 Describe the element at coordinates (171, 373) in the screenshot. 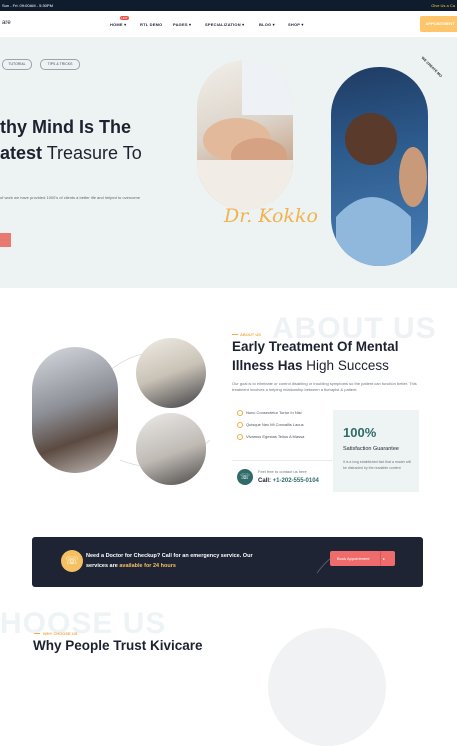

I see `counseling-photo` at that location.